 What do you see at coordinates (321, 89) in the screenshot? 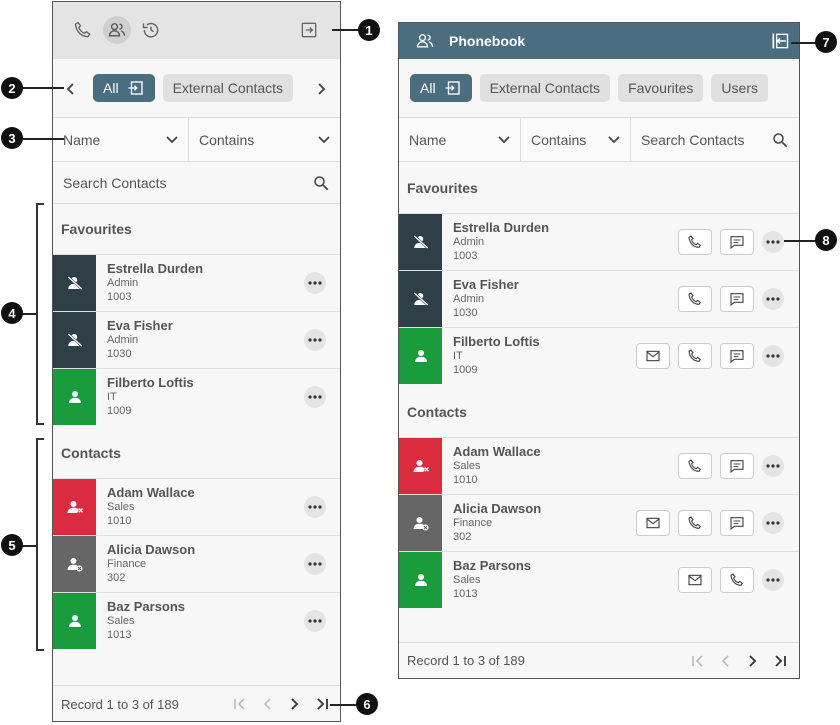
I see `chevron-right-icon` at bounding box center [321, 89].